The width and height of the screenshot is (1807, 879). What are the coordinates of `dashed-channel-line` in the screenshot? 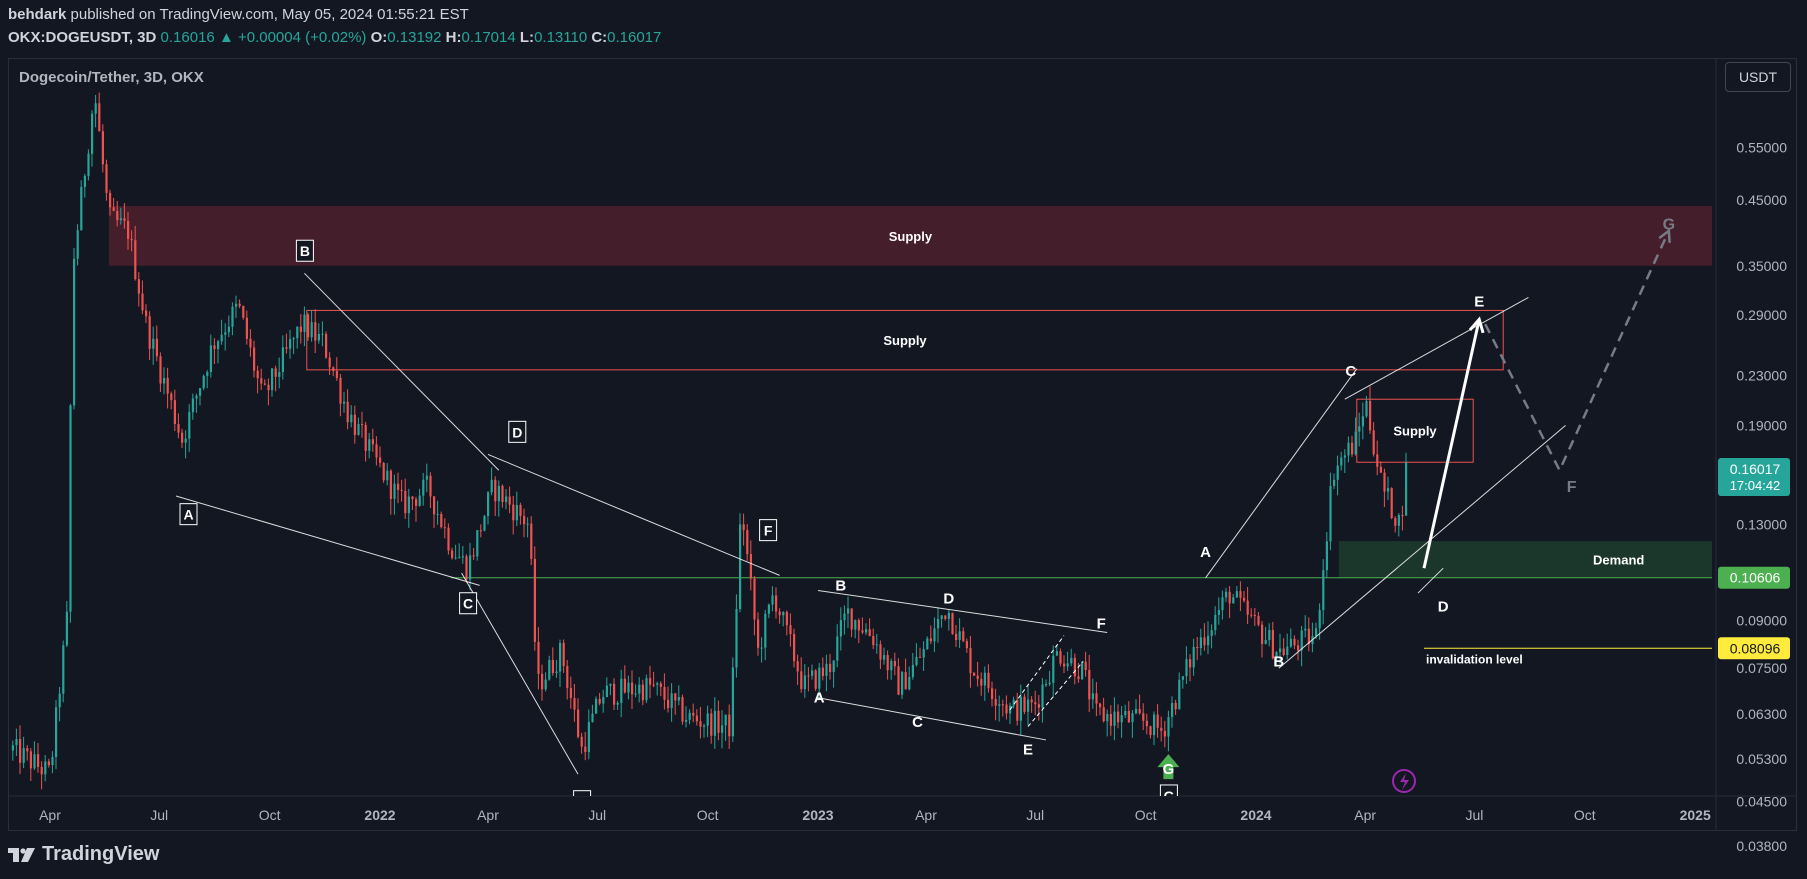 It's located at (1055, 694).